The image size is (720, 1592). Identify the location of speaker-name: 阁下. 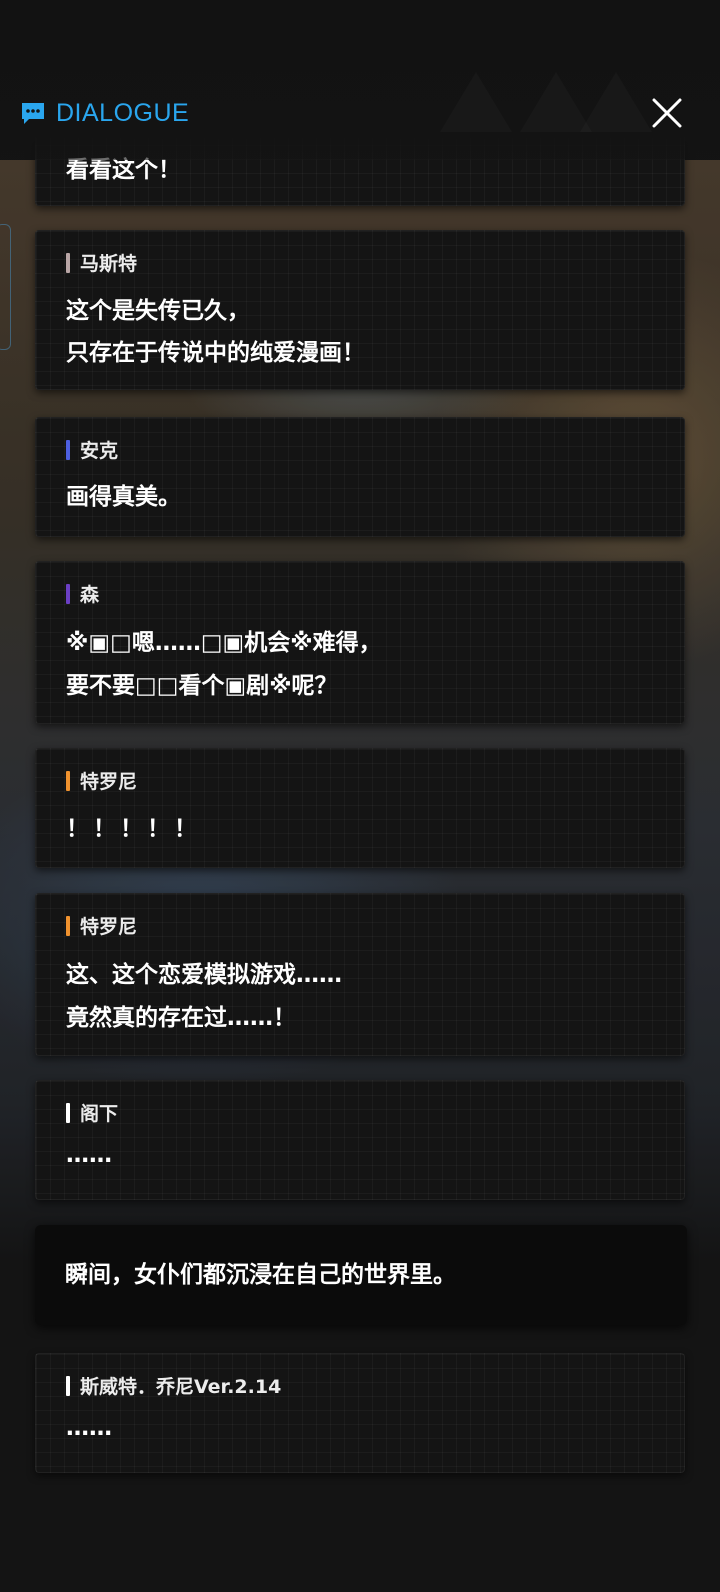
(99, 1114).